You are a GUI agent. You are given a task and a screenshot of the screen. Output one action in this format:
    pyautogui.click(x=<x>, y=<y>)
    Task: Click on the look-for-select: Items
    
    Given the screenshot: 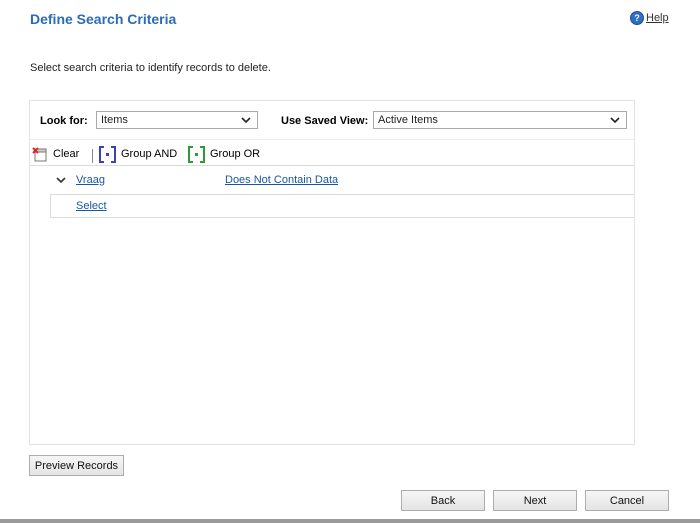 What is the action you would take?
    pyautogui.click(x=177, y=120)
    